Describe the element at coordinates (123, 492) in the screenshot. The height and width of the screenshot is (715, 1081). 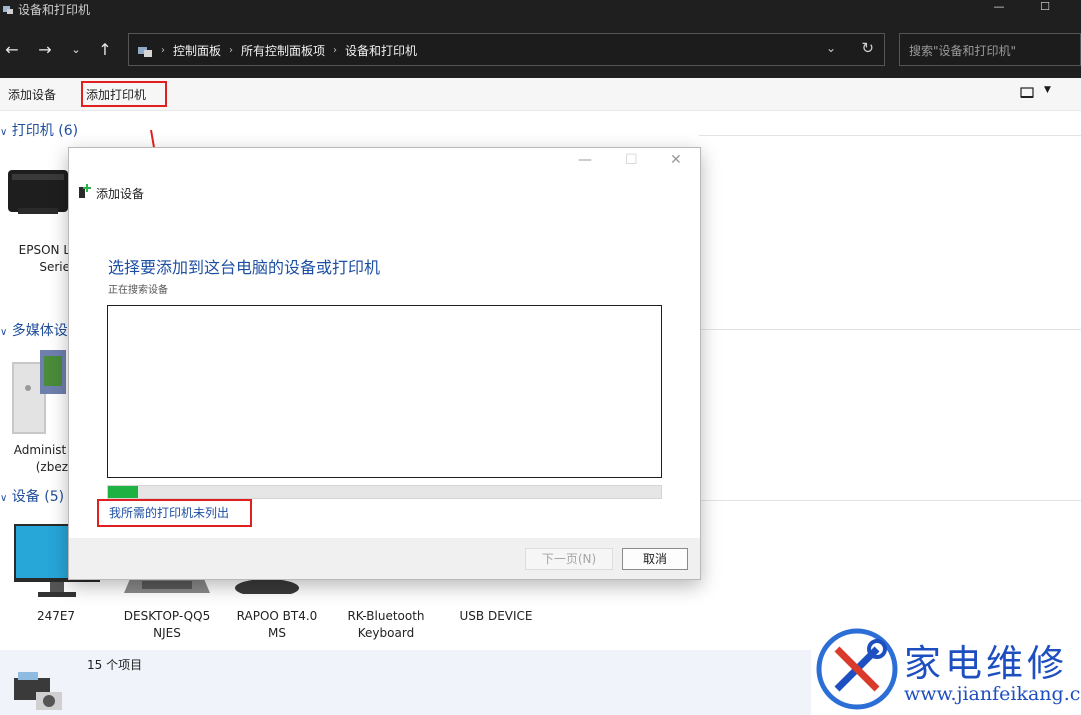
I see `progress-fill` at that location.